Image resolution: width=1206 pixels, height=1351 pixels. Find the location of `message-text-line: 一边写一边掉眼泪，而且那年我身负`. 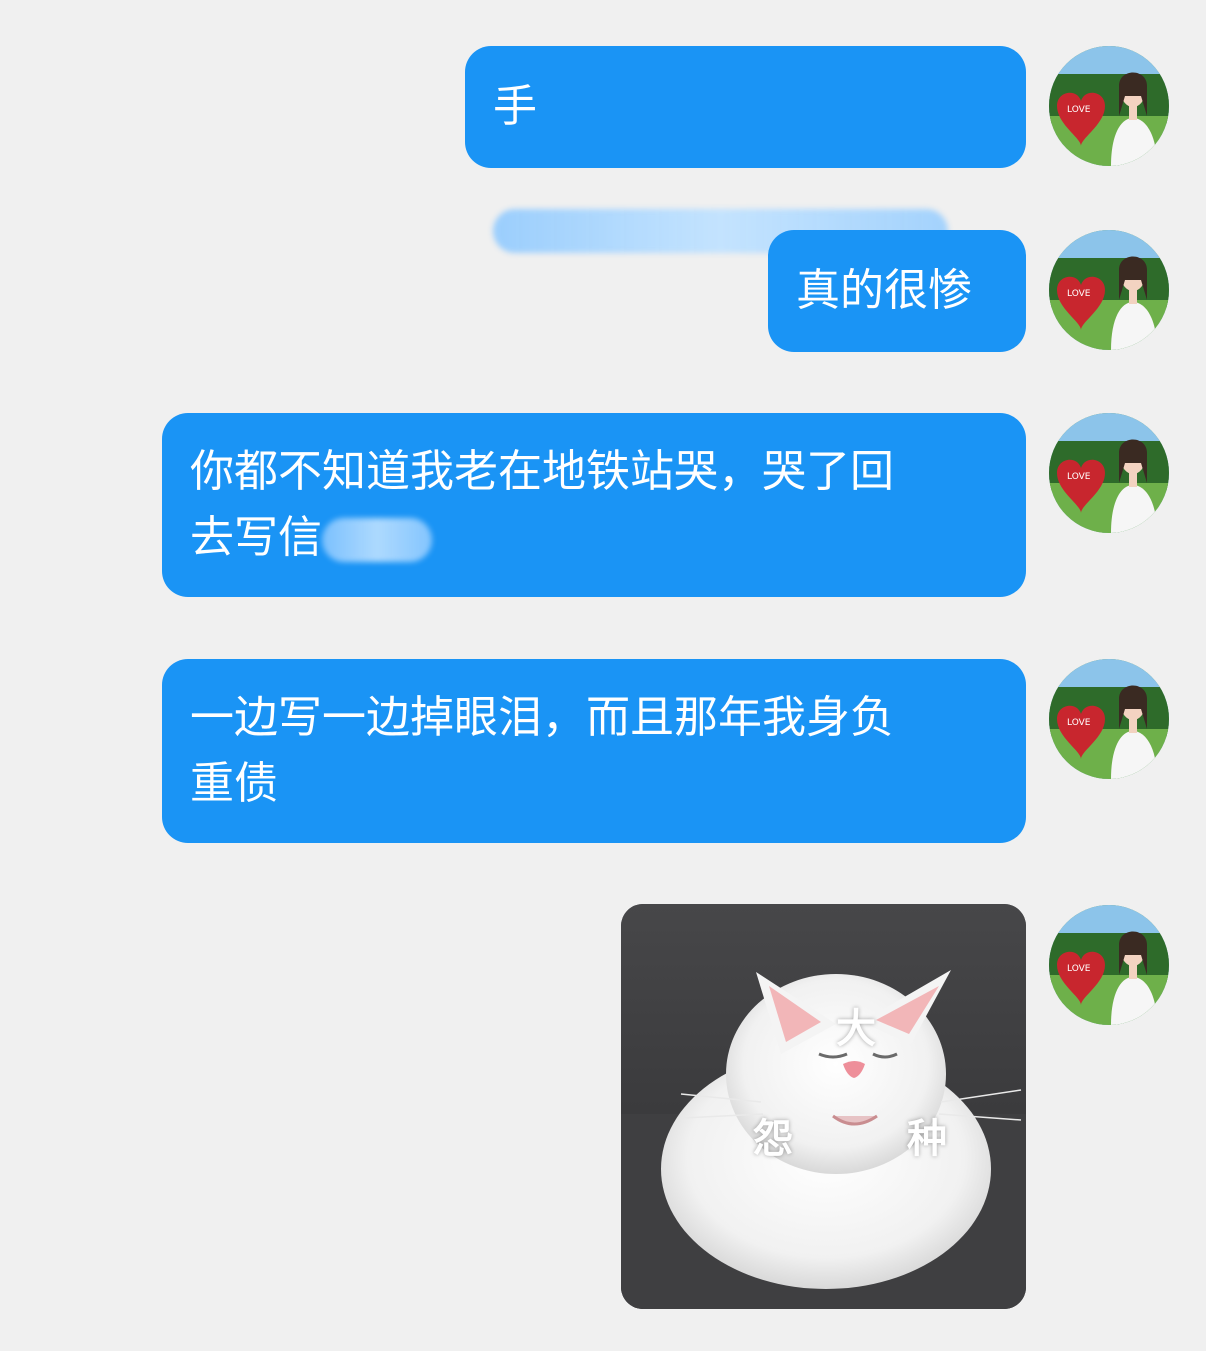

message-text-line: 一边写一边掉眼泪，而且那年我身负 is located at coordinates (542, 717).